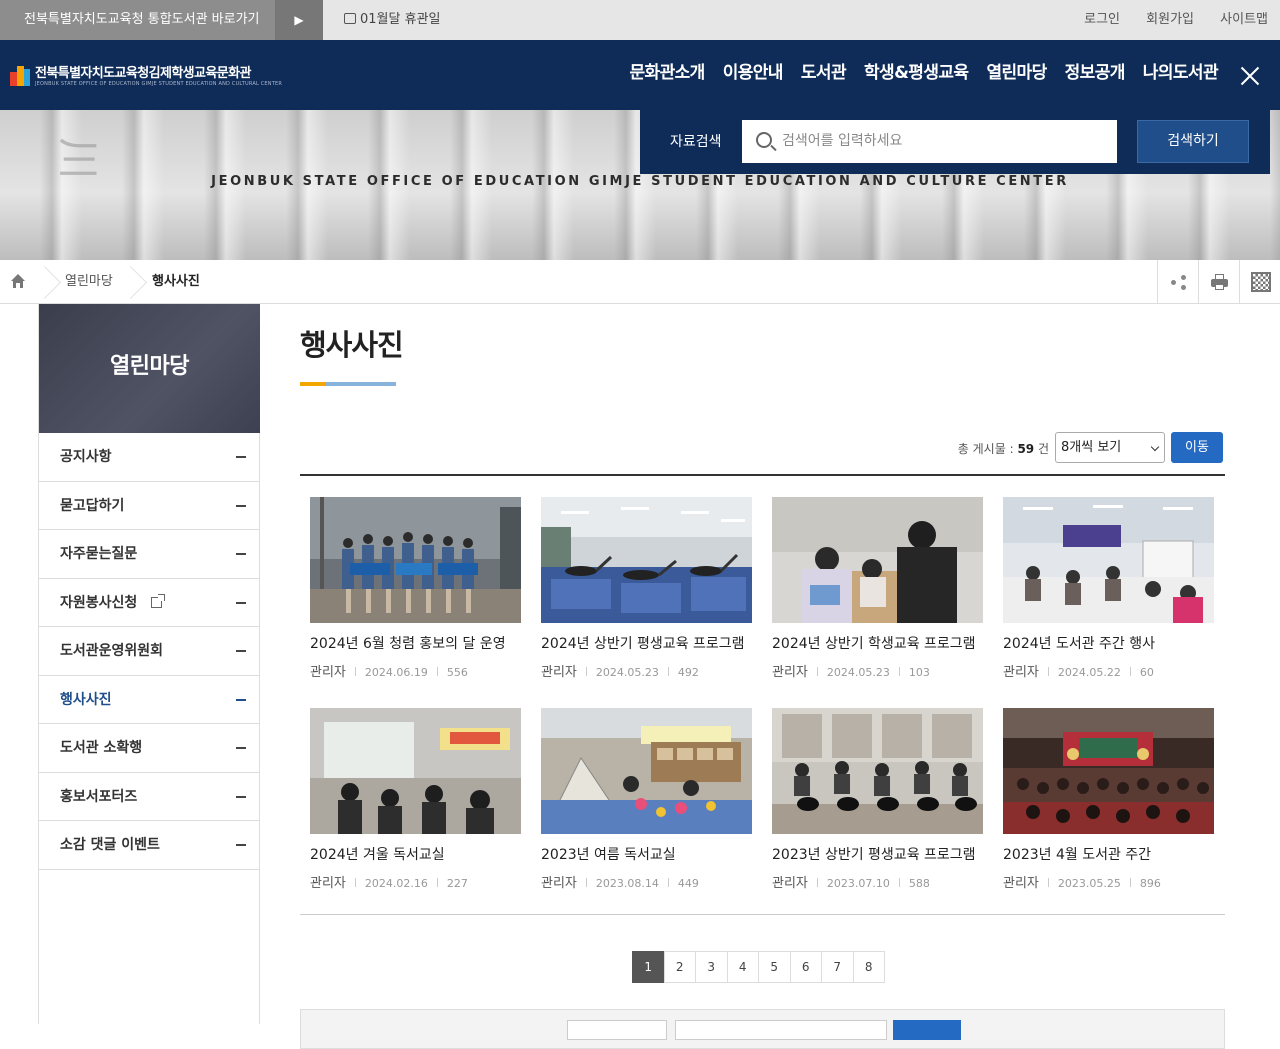 The height and width of the screenshot is (1049, 1280). Describe the element at coordinates (176, 281) in the screenshot. I see `breadcrumb-current: 행사사진` at that location.